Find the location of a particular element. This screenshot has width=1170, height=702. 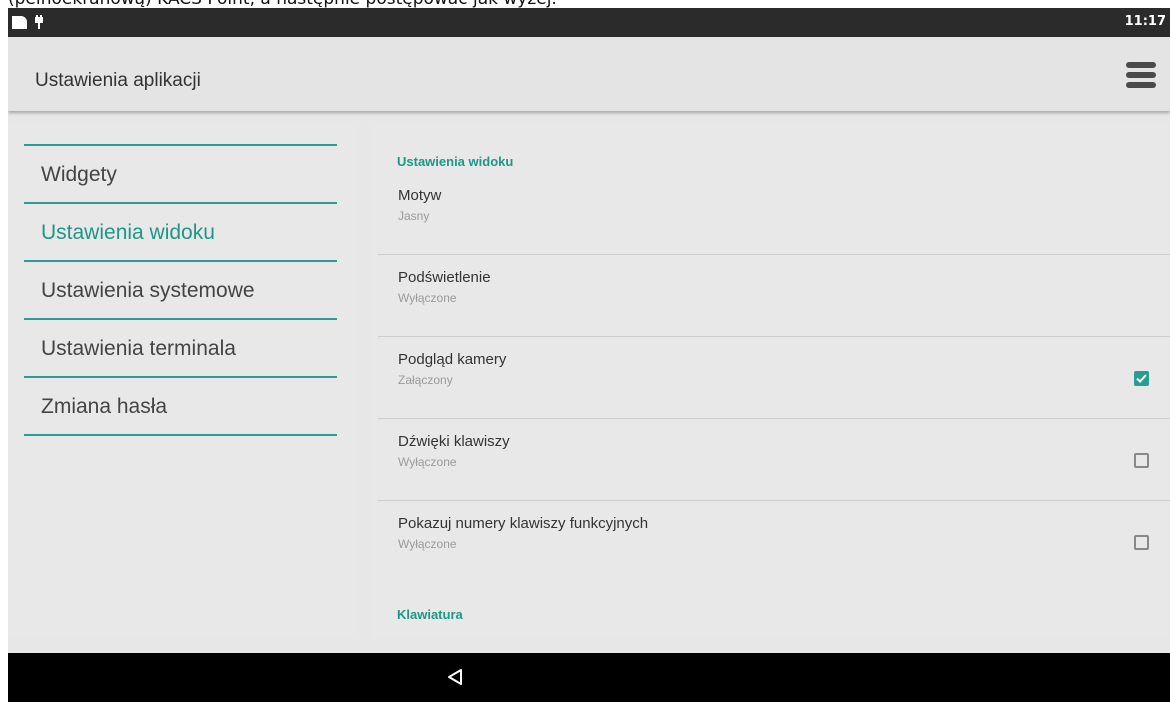

pref-summary: Załączony is located at coordinates (425, 380).